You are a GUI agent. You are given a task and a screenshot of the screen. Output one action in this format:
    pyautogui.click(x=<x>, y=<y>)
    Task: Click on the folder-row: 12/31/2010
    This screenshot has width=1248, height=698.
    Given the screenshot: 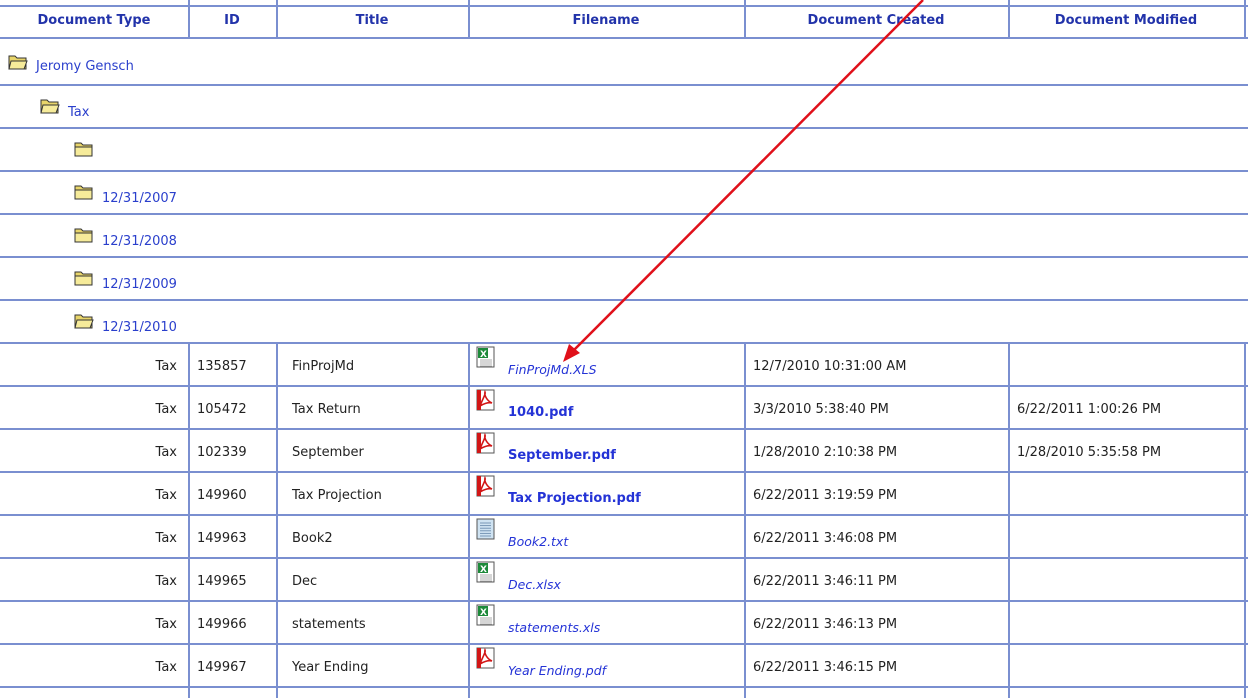 What is the action you would take?
    pyautogui.click(x=624, y=320)
    